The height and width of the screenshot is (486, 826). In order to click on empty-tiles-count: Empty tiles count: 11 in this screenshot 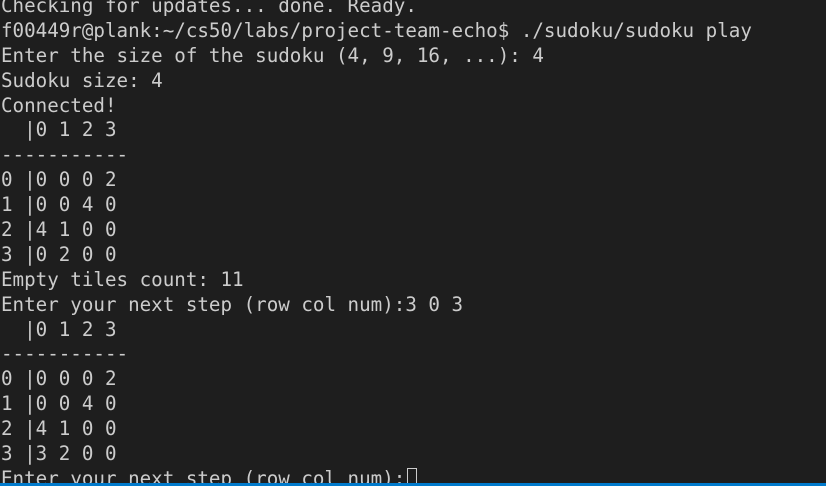, I will do `click(122, 279)`.